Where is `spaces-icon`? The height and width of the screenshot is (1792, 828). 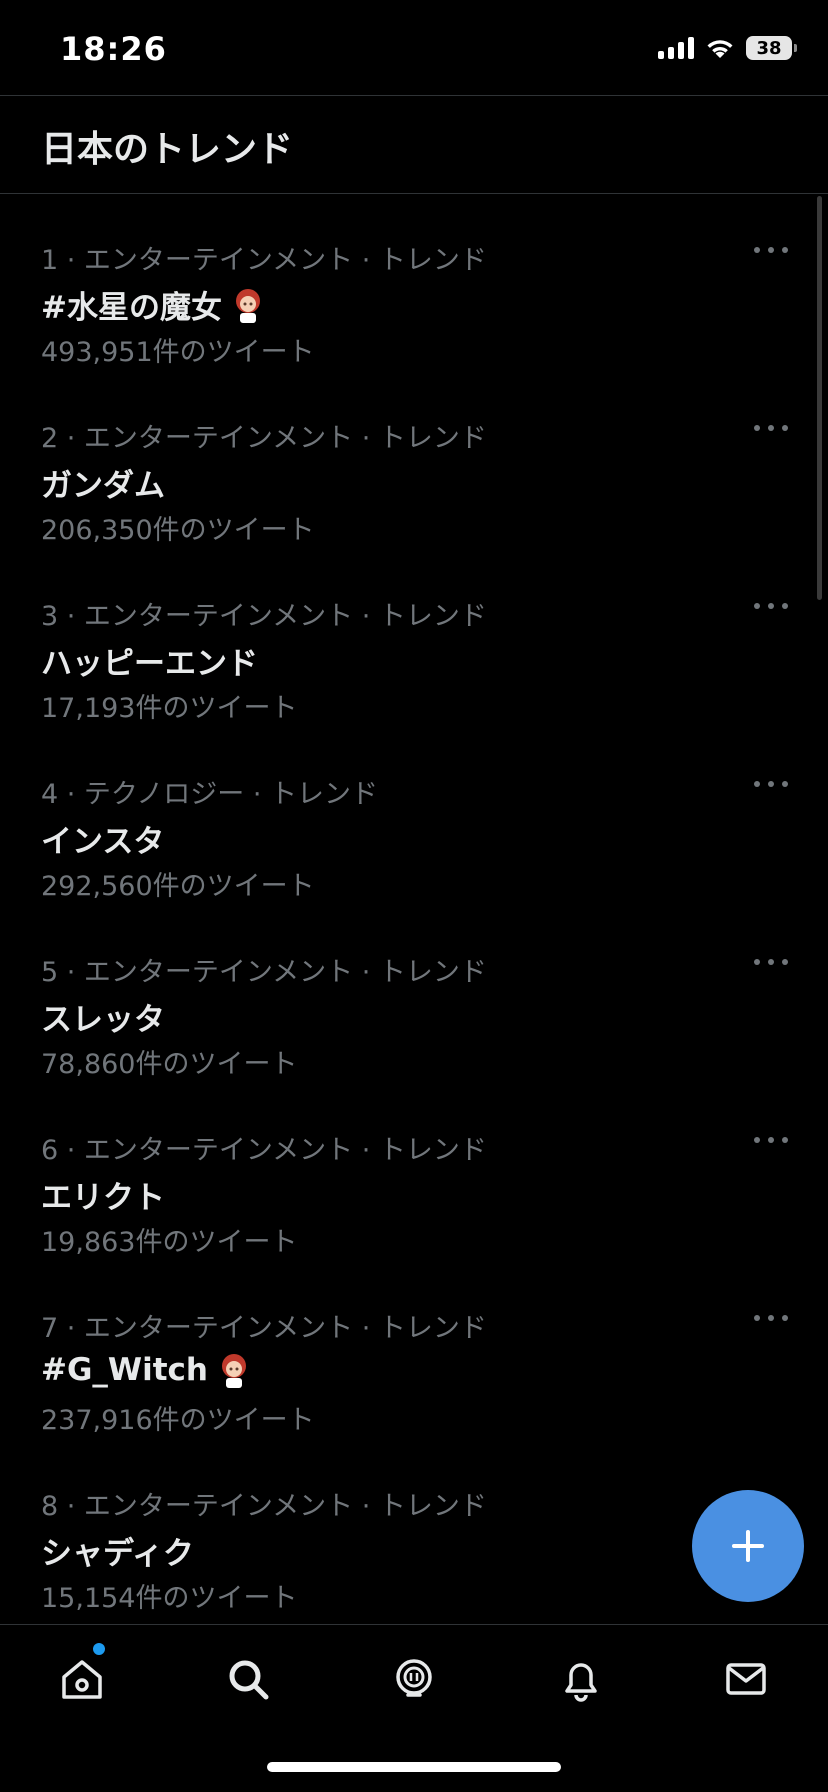 spaces-icon is located at coordinates (414, 1678).